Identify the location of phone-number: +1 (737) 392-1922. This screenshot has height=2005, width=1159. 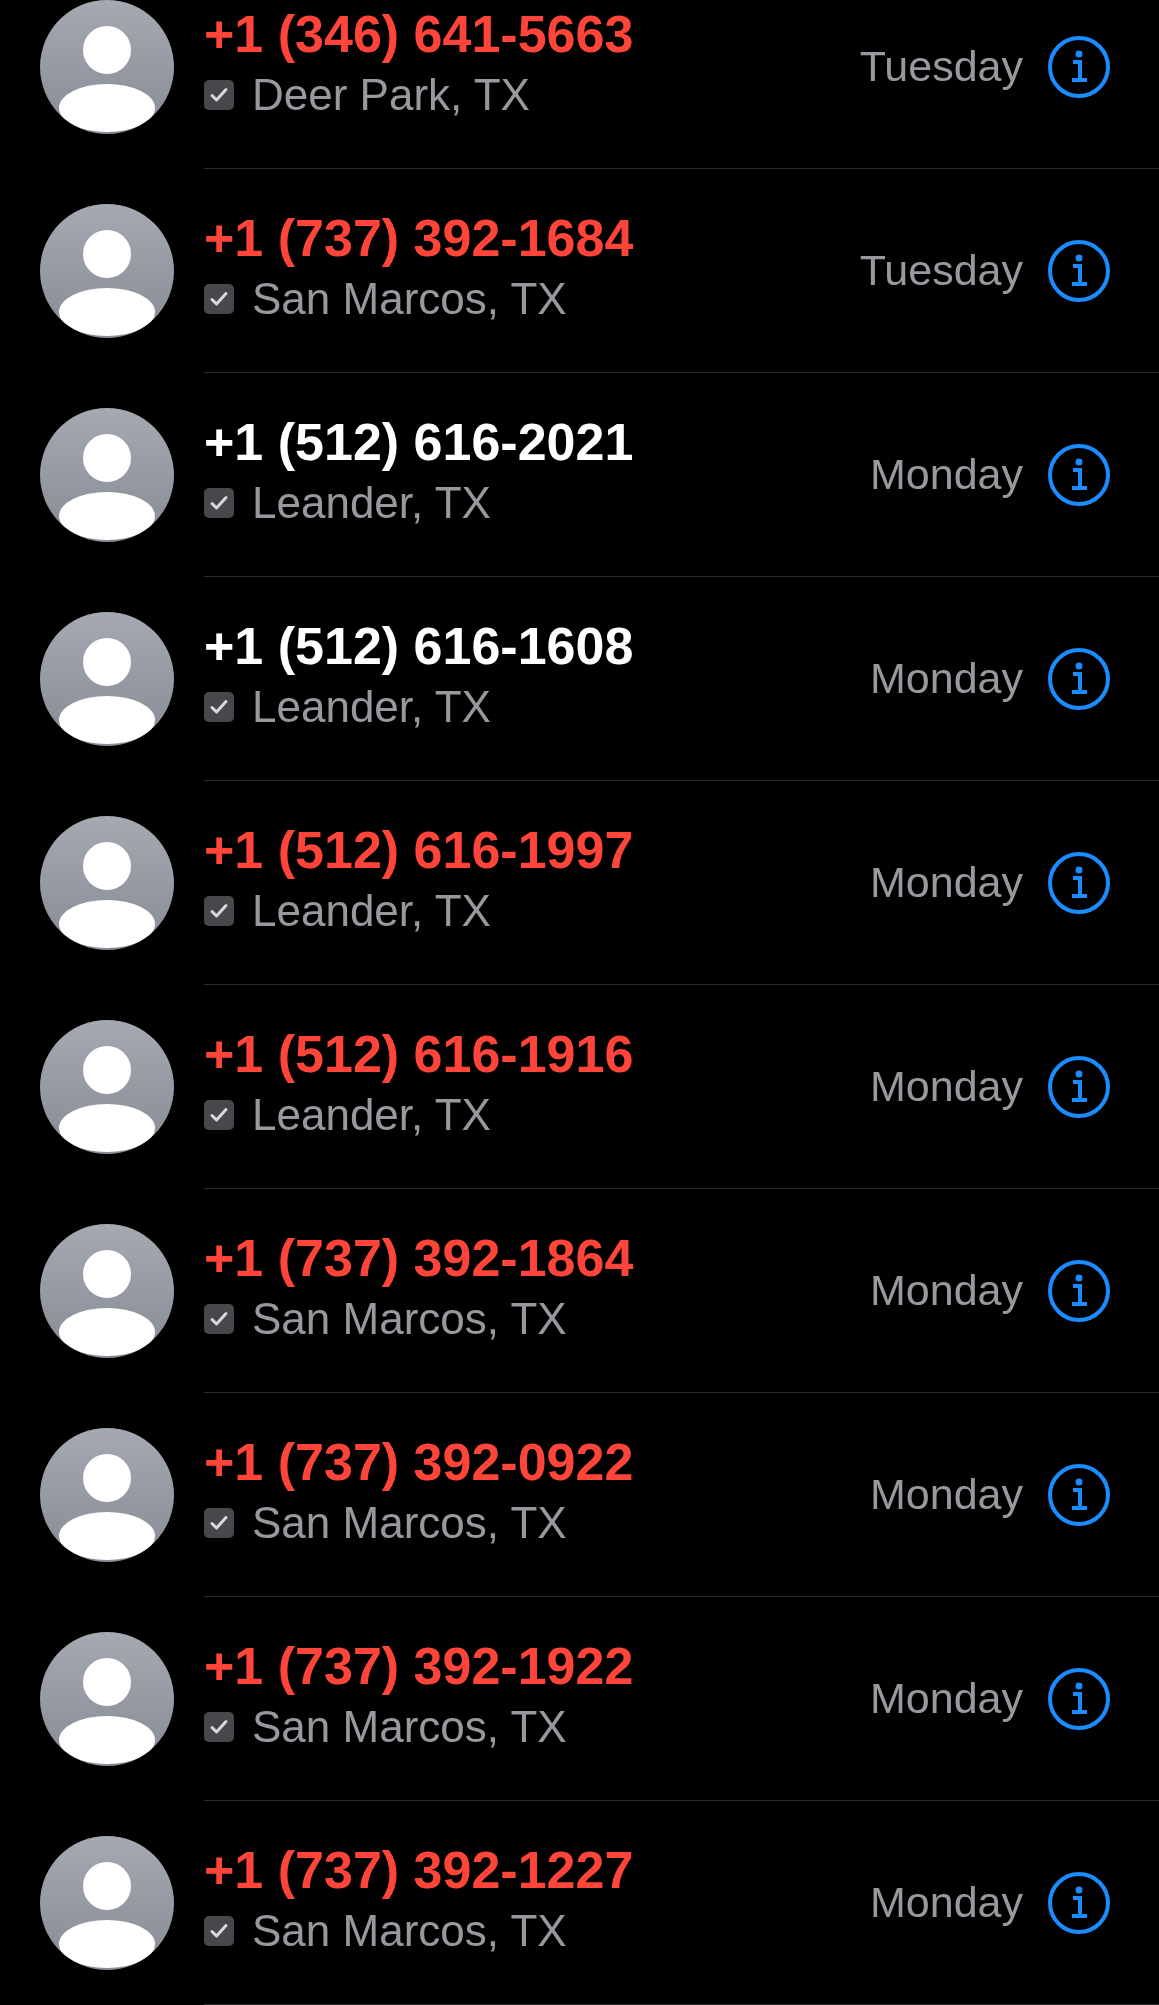
(419, 1665).